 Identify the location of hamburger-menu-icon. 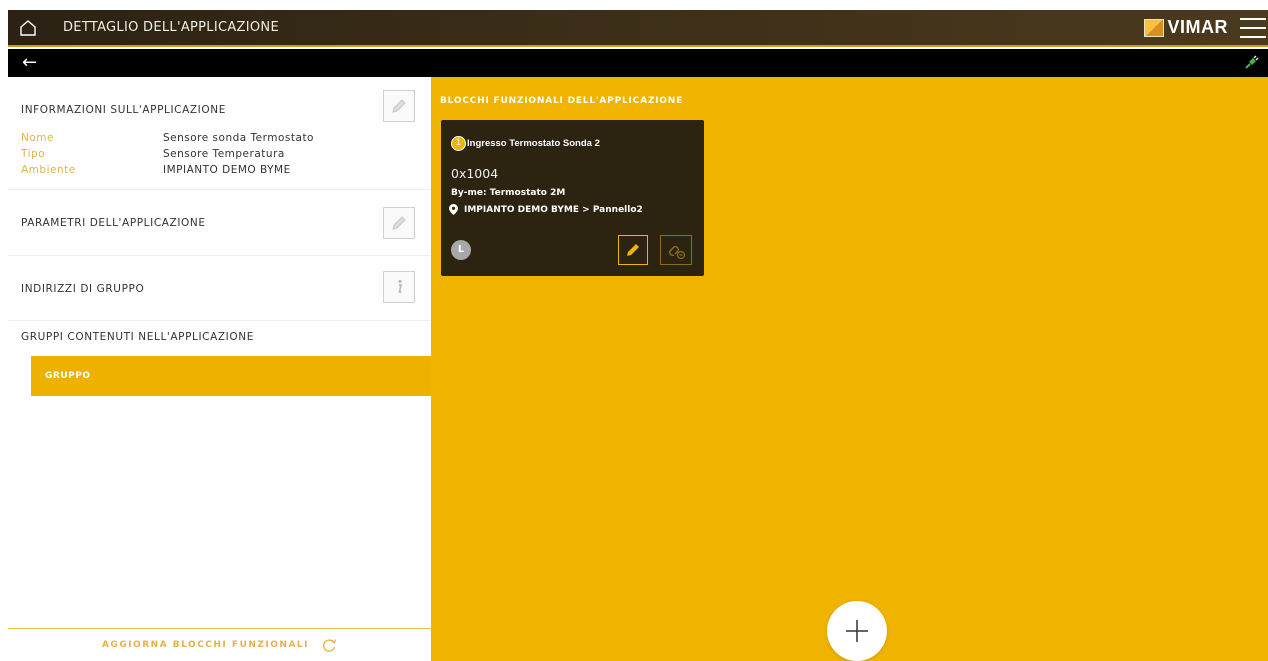
(1253, 28).